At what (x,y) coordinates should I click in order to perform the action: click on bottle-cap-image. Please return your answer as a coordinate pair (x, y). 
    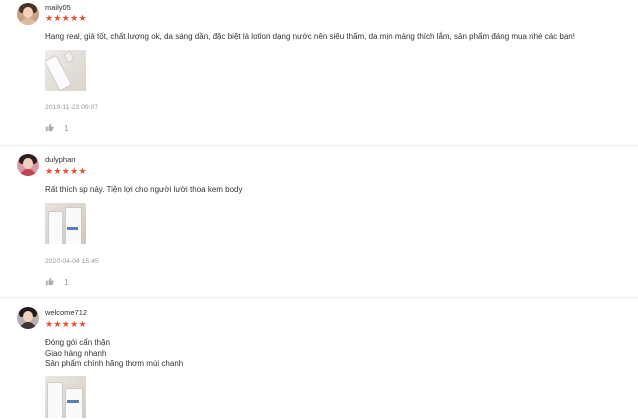
    Looking at the image, I should click on (69, 57).